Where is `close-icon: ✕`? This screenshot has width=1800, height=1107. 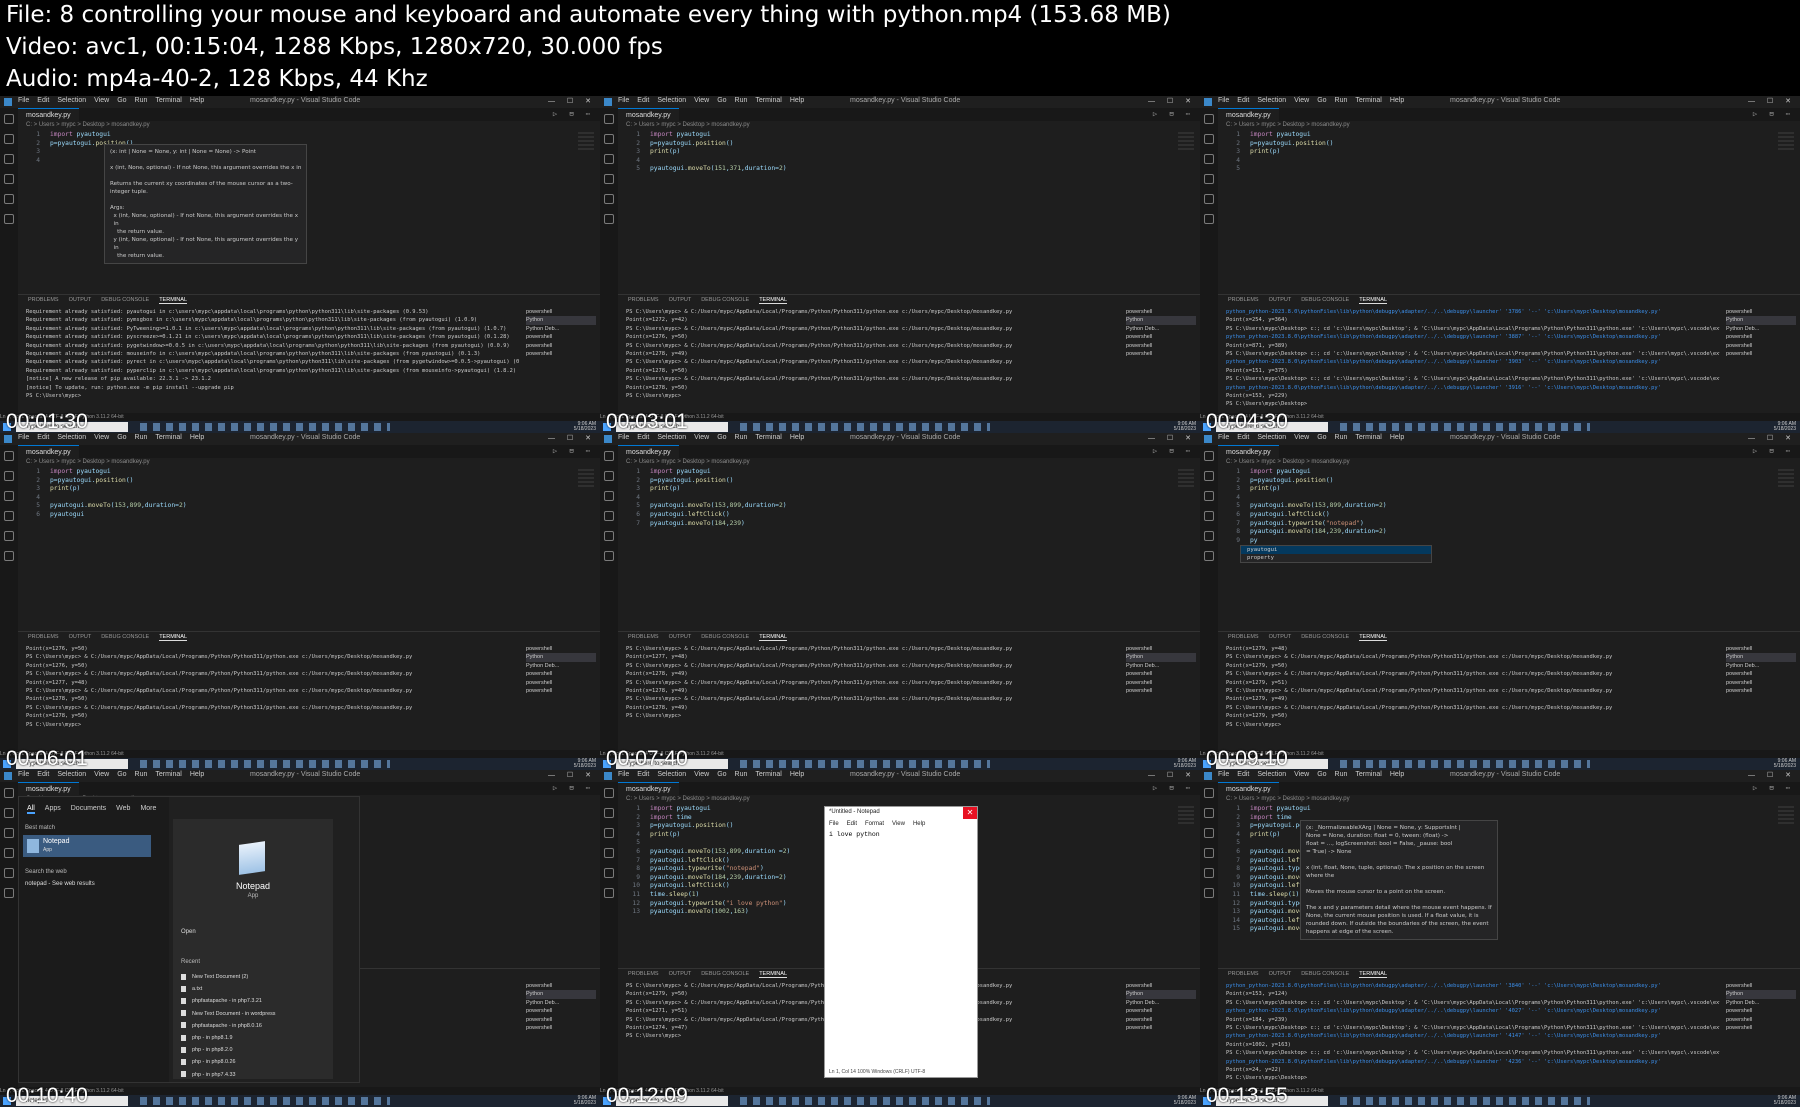 close-icon: ✕ is located at coordinates (970, 813).